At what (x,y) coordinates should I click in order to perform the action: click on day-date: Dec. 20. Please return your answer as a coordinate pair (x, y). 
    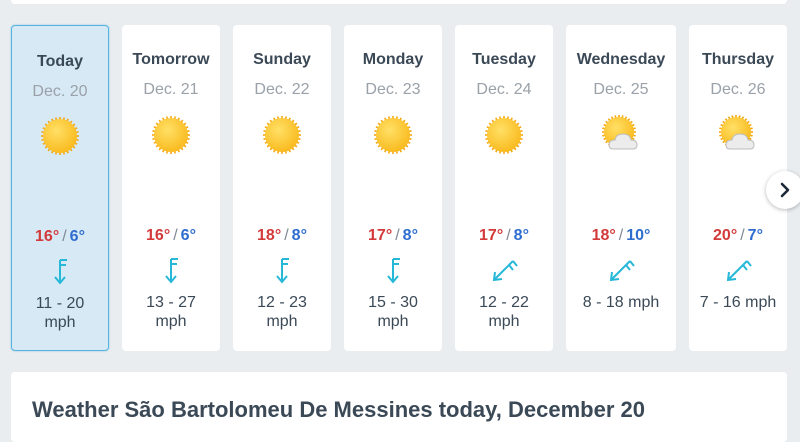
    Looking at the image, I should click on (60, 91).